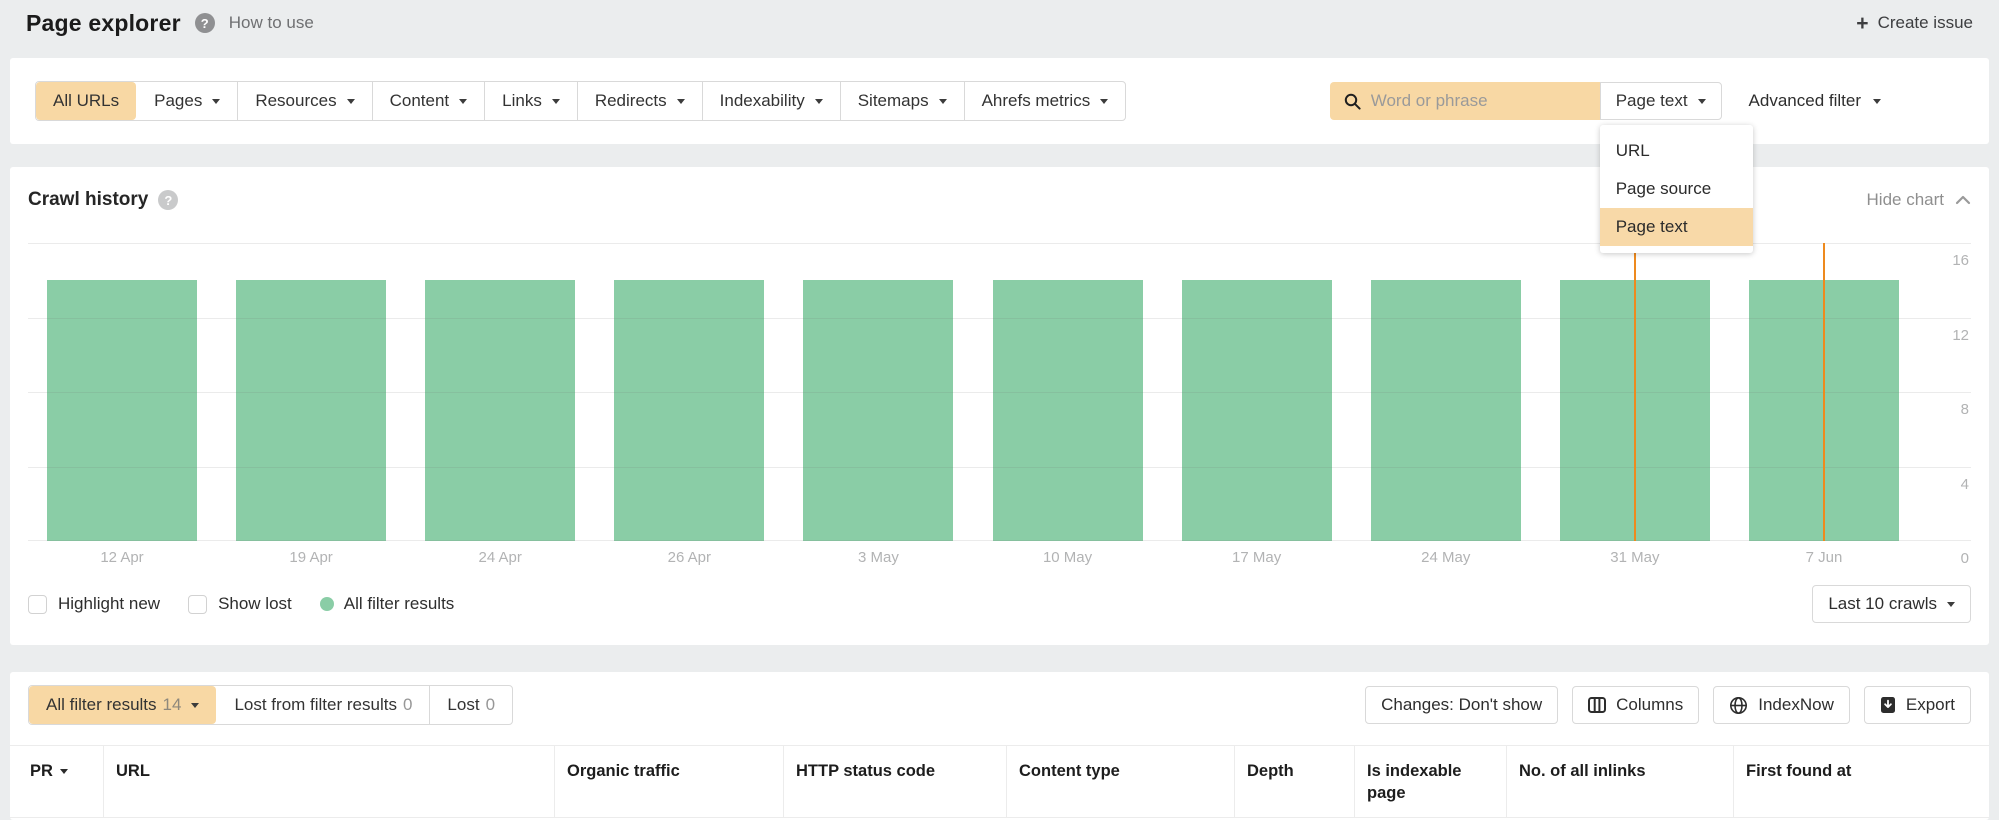 This screenshot has width=1999, height=820. I want to click on results-tab-lost-from-filter-results: Lost from filter results 0, so click(322, 705).